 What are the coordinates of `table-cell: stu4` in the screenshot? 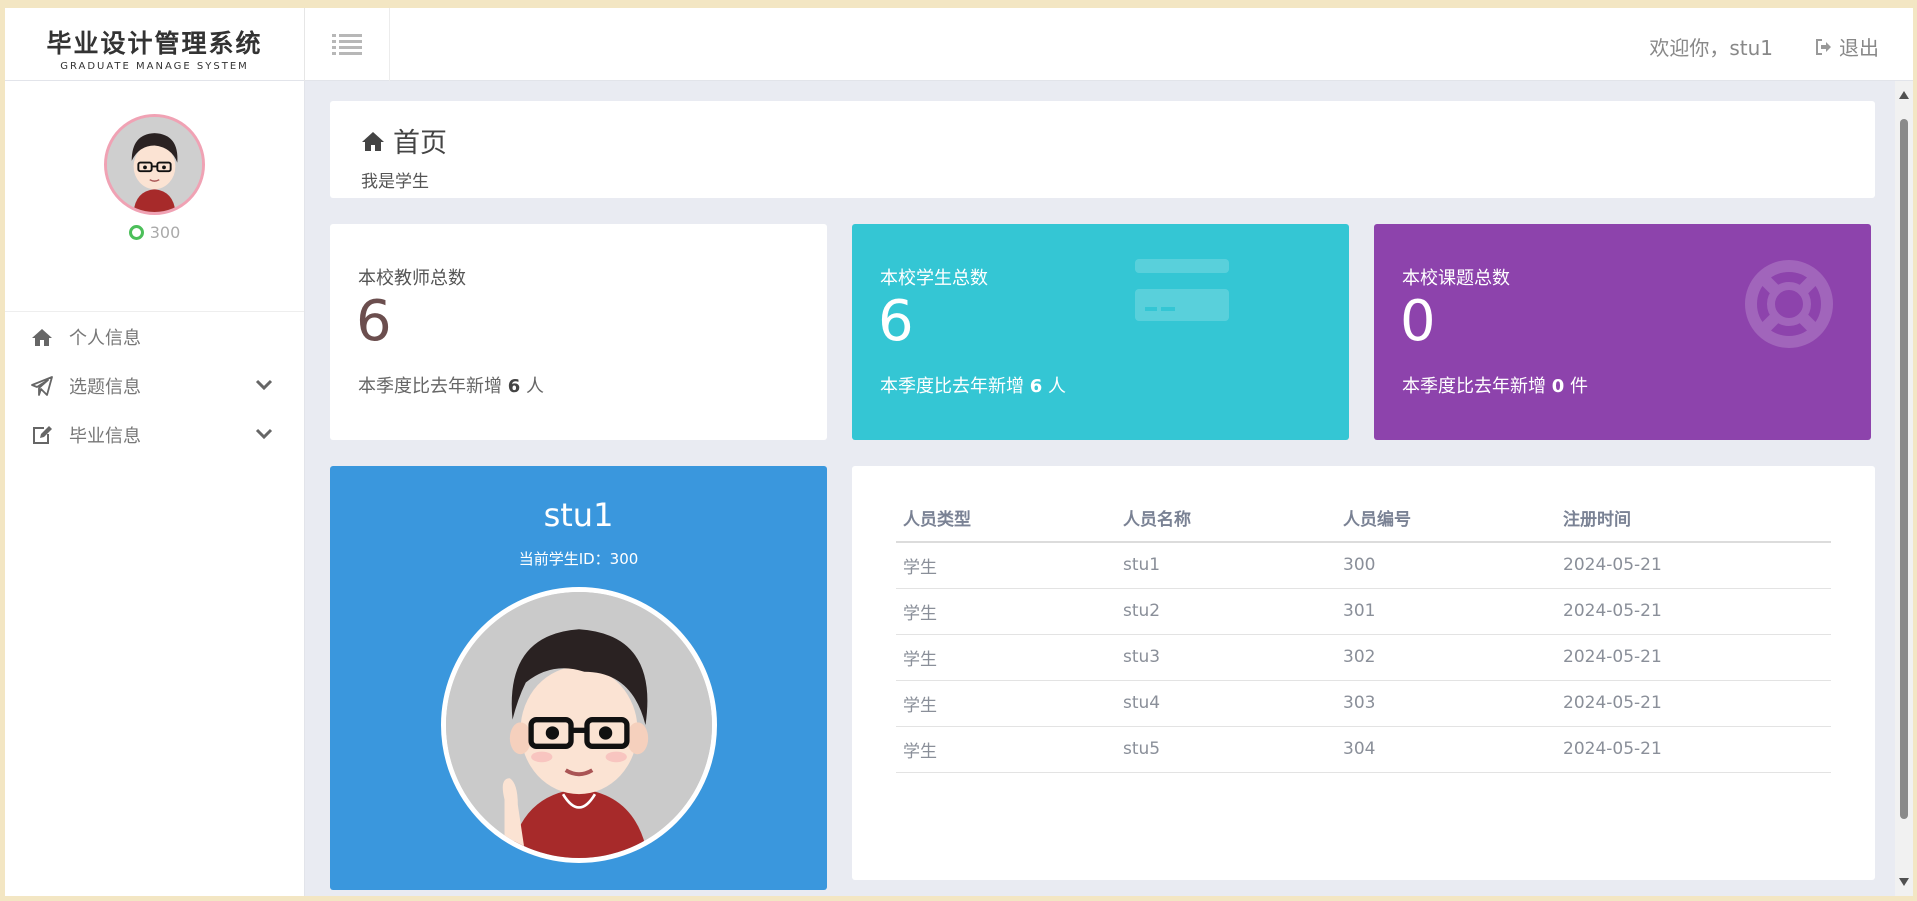 It's located at (1226, 703).